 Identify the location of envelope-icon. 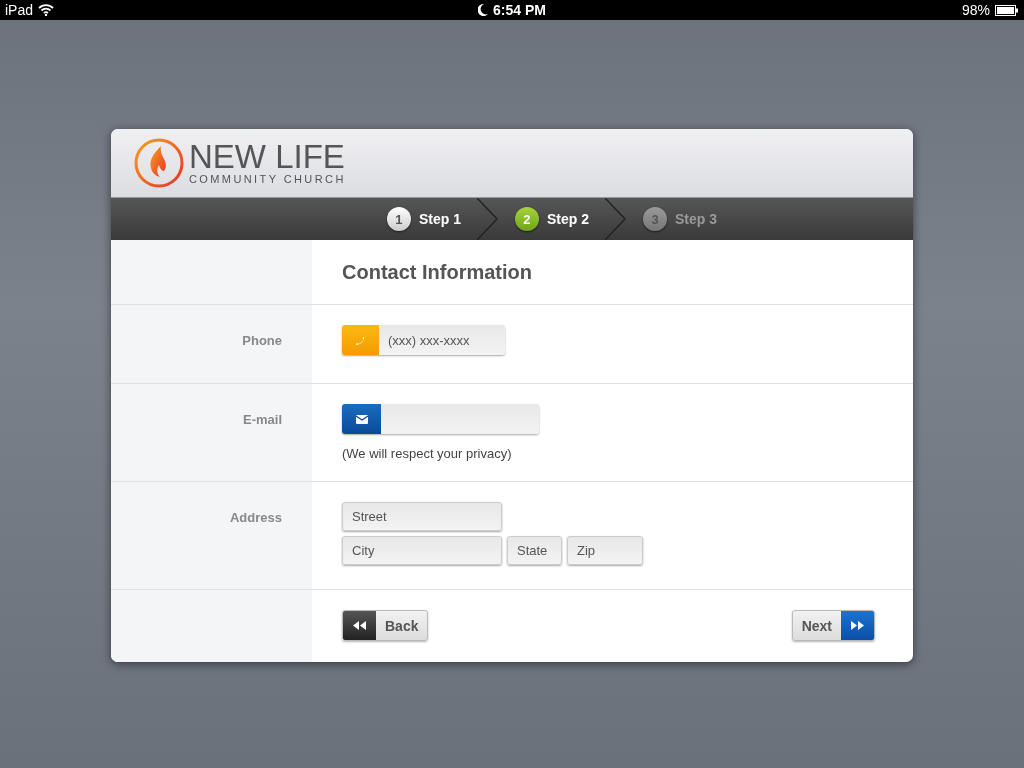
(361, 419).